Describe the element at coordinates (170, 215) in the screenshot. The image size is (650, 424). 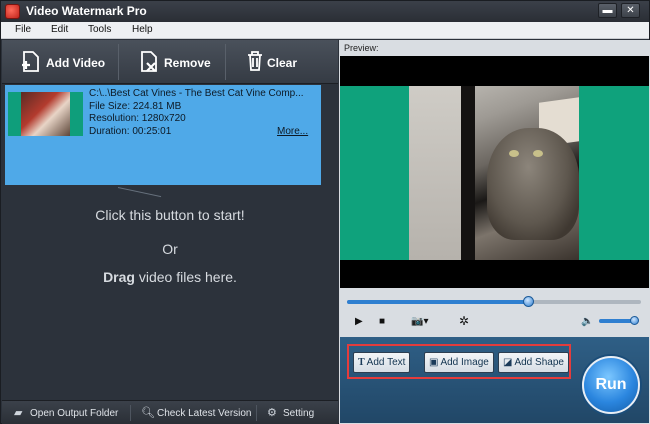
I see `start-hint: Click this button to start!` at that location.